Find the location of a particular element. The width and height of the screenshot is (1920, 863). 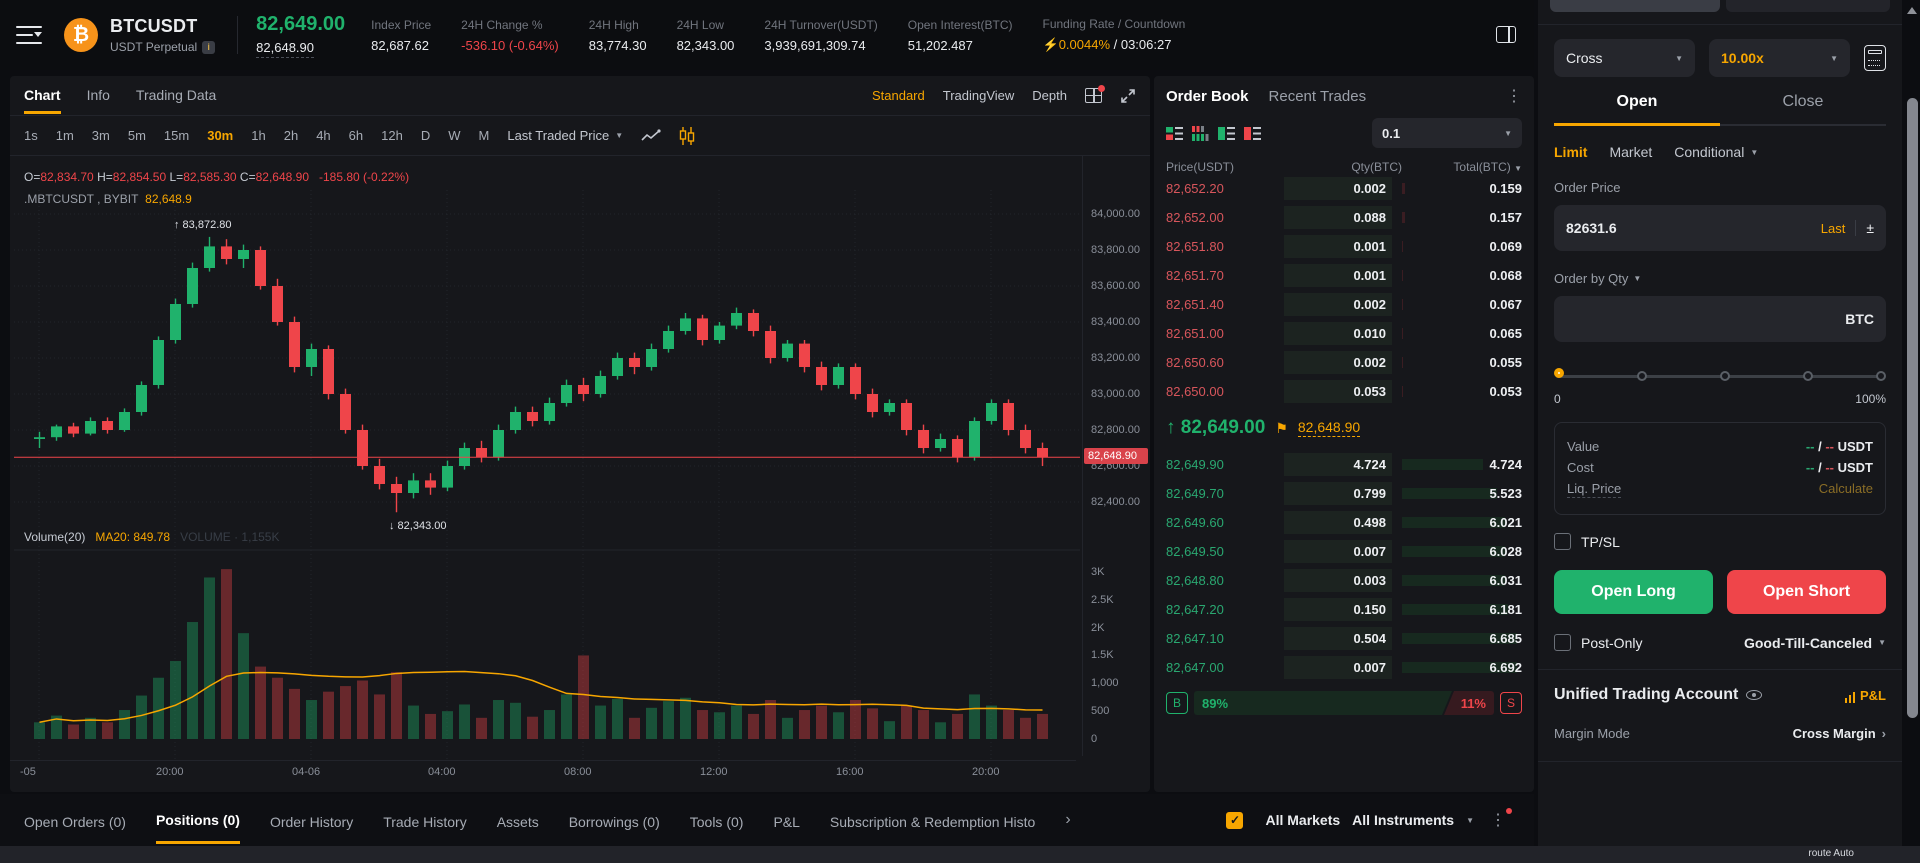

price-type-select: Last Traded Price ▼ is located at coordinates (565, 135).